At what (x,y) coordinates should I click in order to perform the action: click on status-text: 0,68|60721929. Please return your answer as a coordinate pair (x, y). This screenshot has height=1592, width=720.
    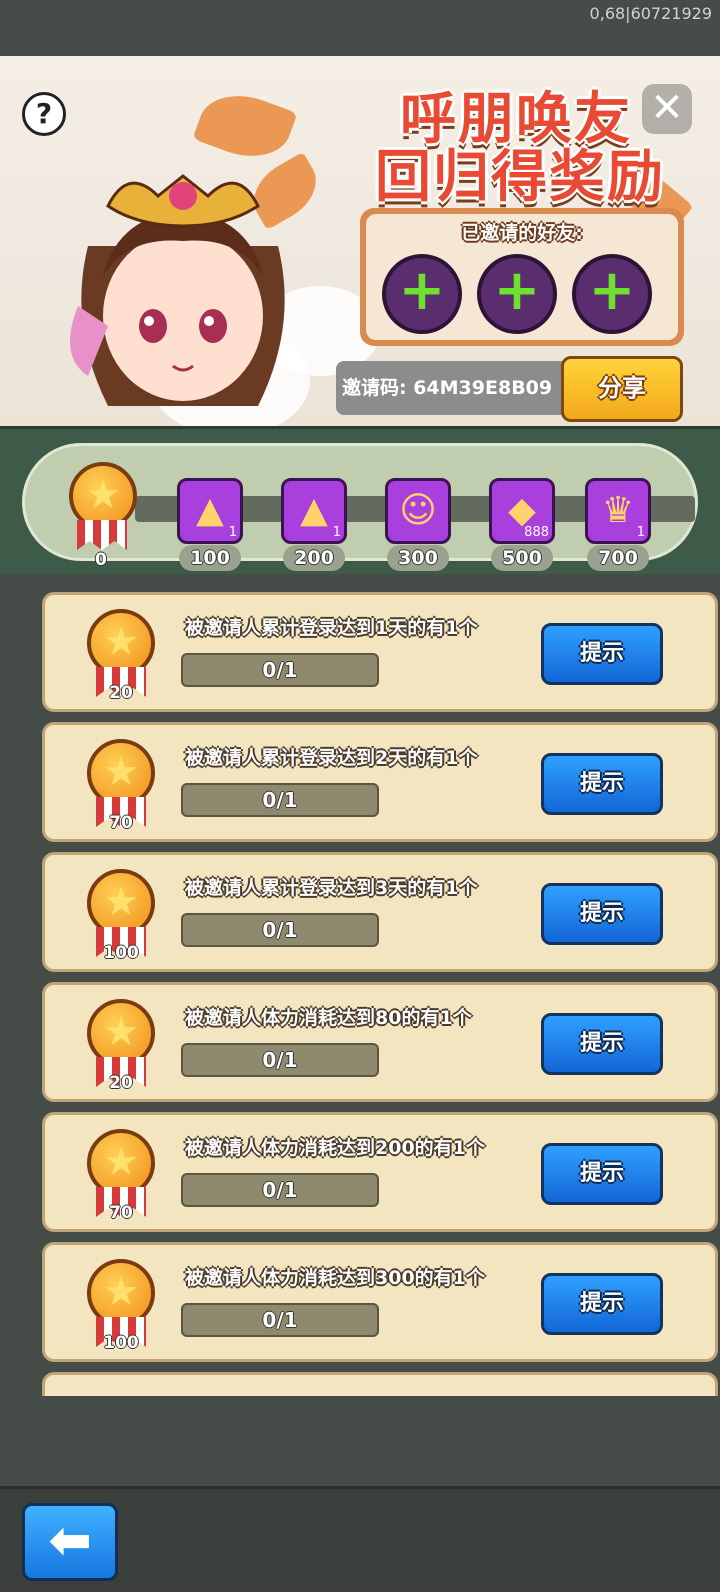
    Looking at the image, I should click on (650, 13).